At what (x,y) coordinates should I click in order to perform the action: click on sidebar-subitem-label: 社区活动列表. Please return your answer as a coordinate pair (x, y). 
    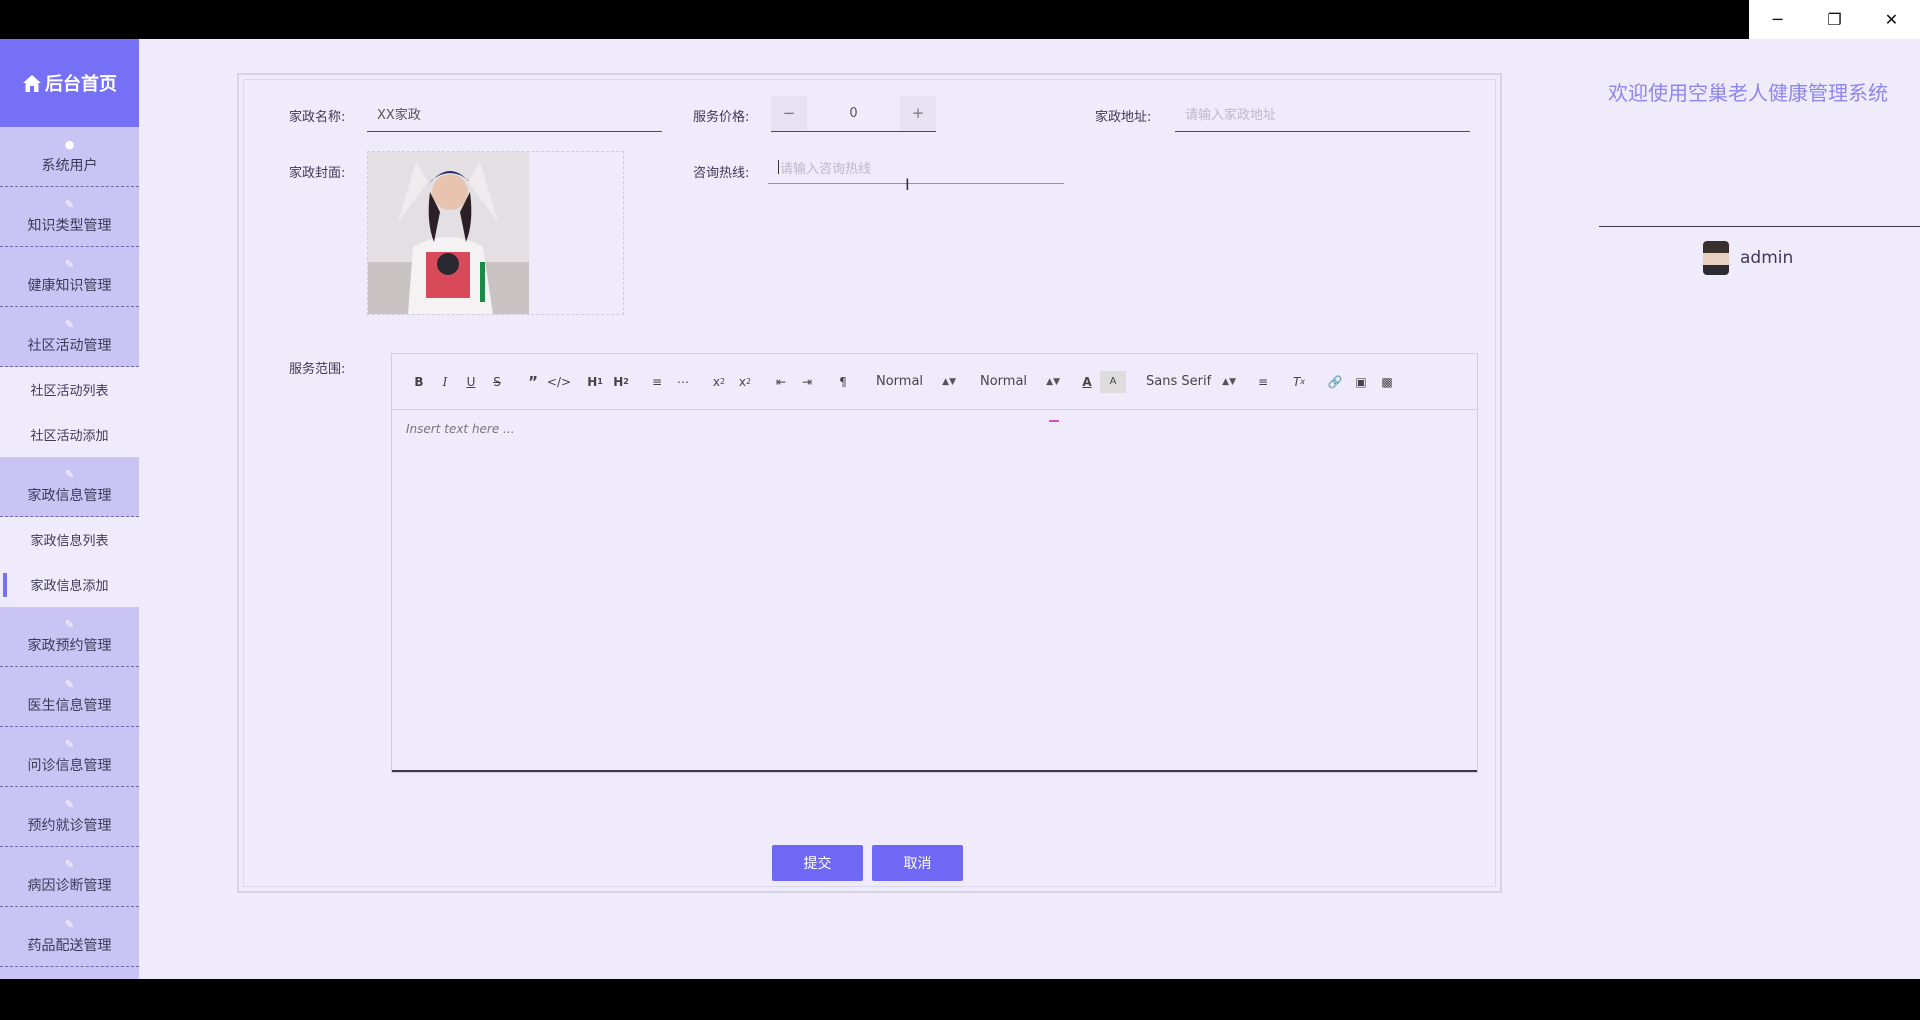
    Looking at the image, I should click on (69, 391).